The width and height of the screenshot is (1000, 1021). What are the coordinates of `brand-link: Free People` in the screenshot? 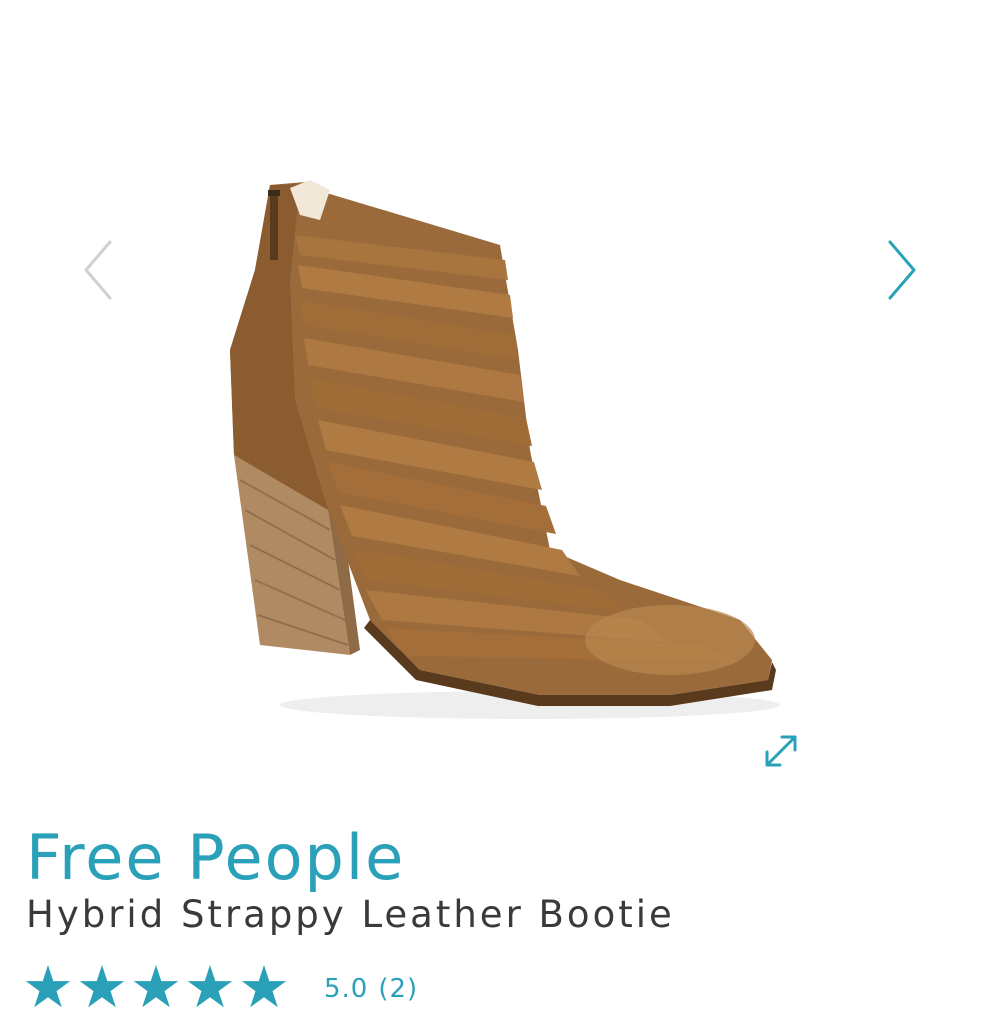 It's located at (215, 858).